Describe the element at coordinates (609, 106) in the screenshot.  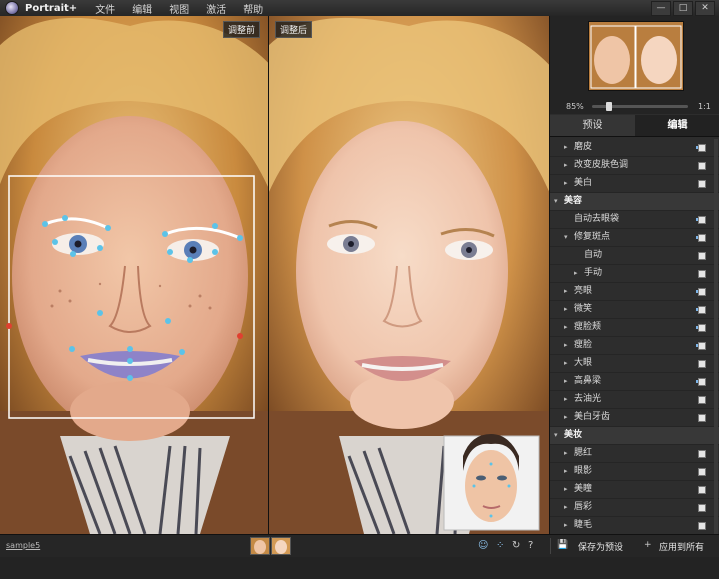
I see `zoom-slider-knob` at that location.